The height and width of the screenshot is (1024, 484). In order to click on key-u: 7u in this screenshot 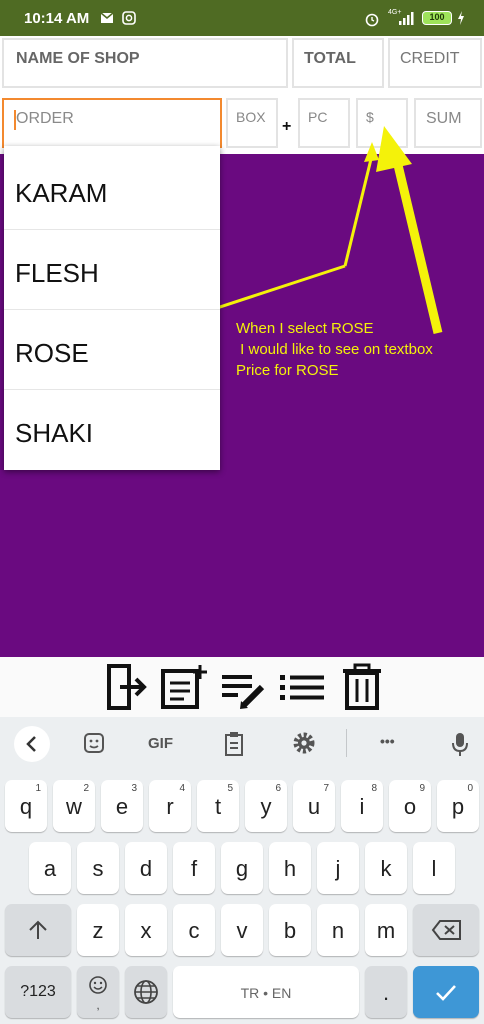, I will do `click(314, 806)`.